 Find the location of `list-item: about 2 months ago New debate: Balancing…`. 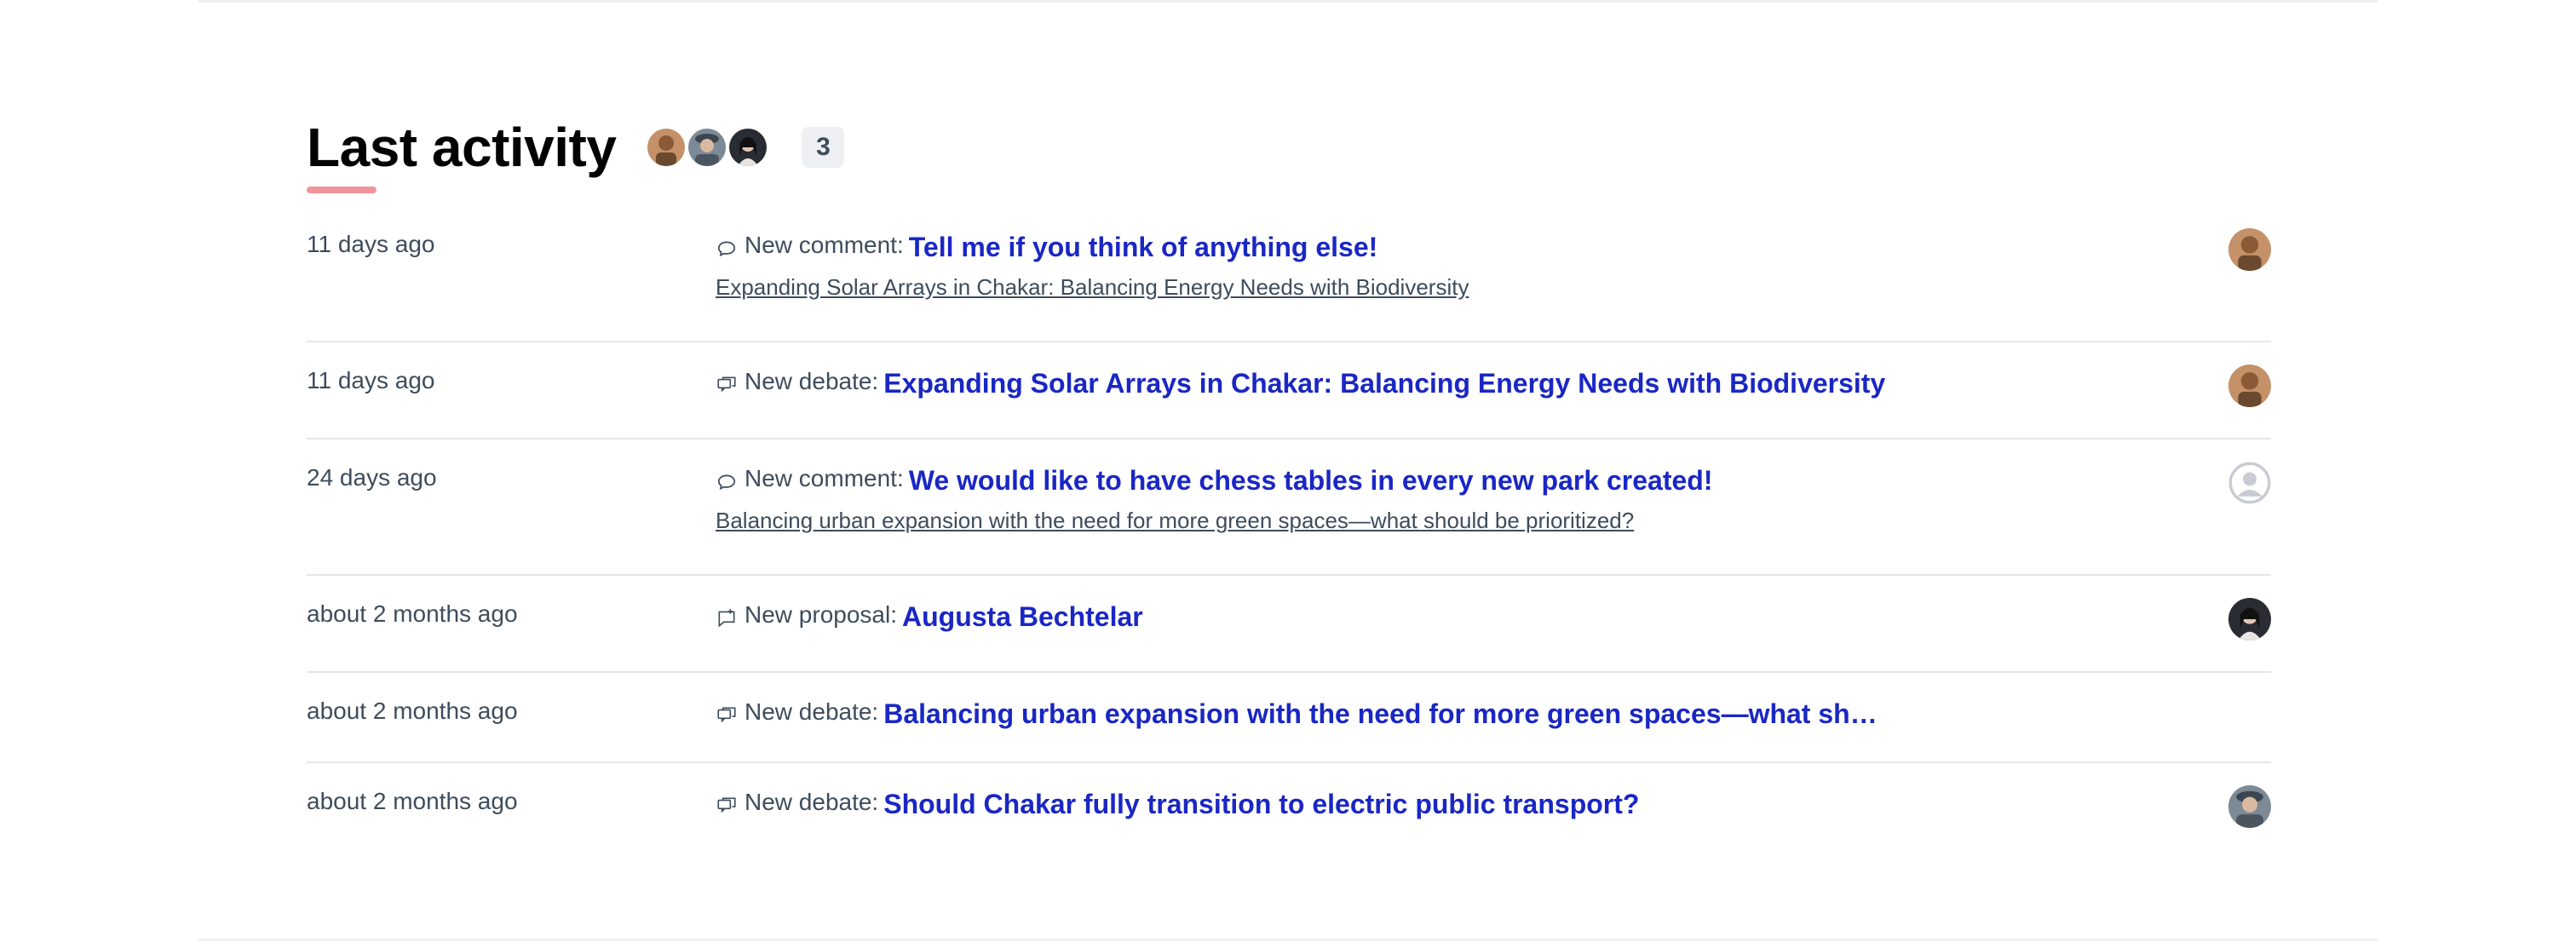

list-item: about 2 months ago New debate: Balancing… is located at coordinates (1289, 718).